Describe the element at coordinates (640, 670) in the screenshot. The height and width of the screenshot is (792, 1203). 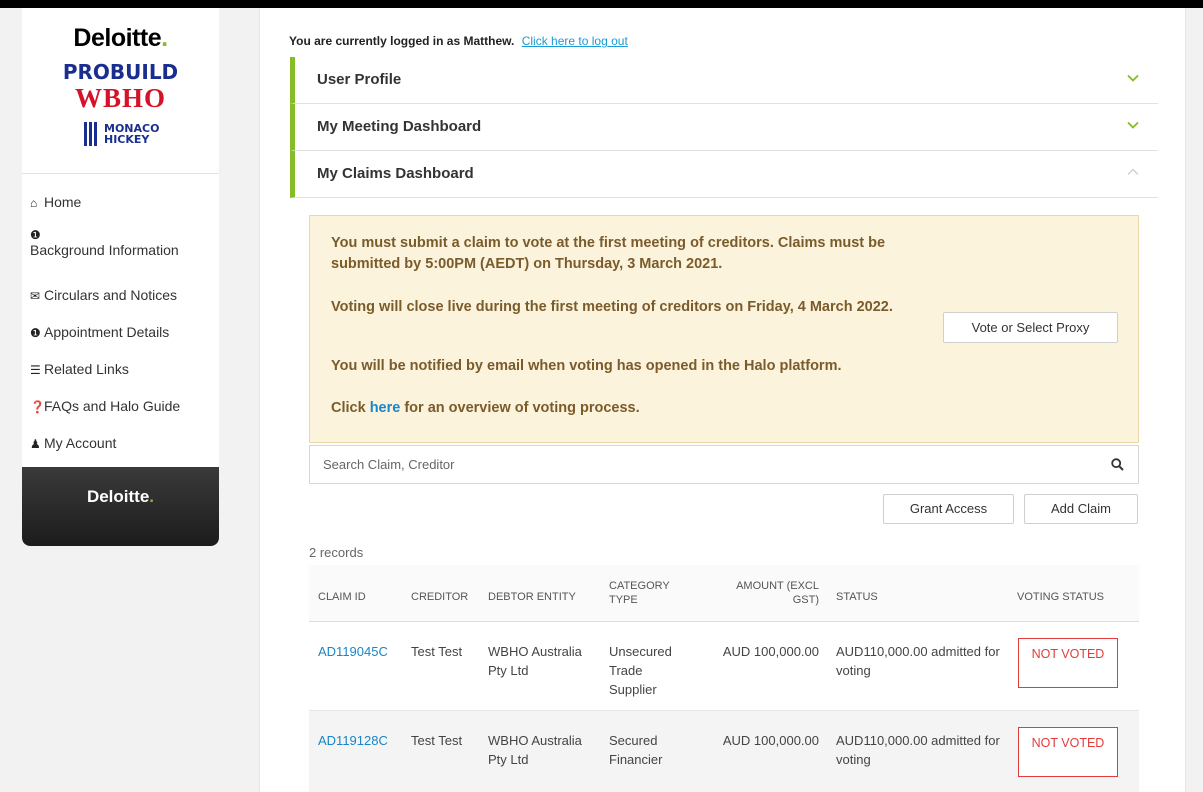
I see `category-cell: Unsecured Trade Supplier` at that location.